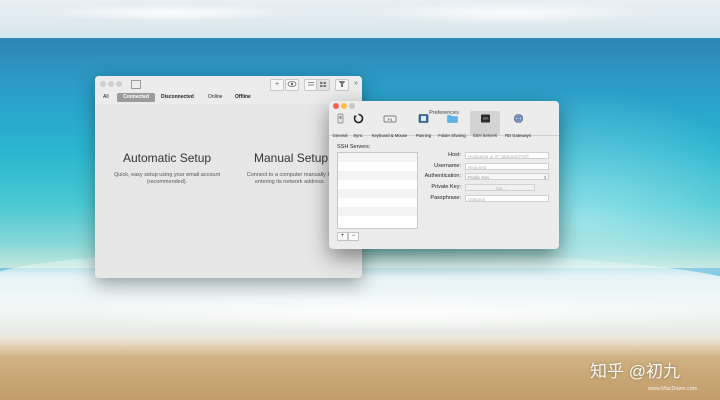 The width and height of the screenshot is (720, 400). I want to click on more-icon: », so click(356, 84).